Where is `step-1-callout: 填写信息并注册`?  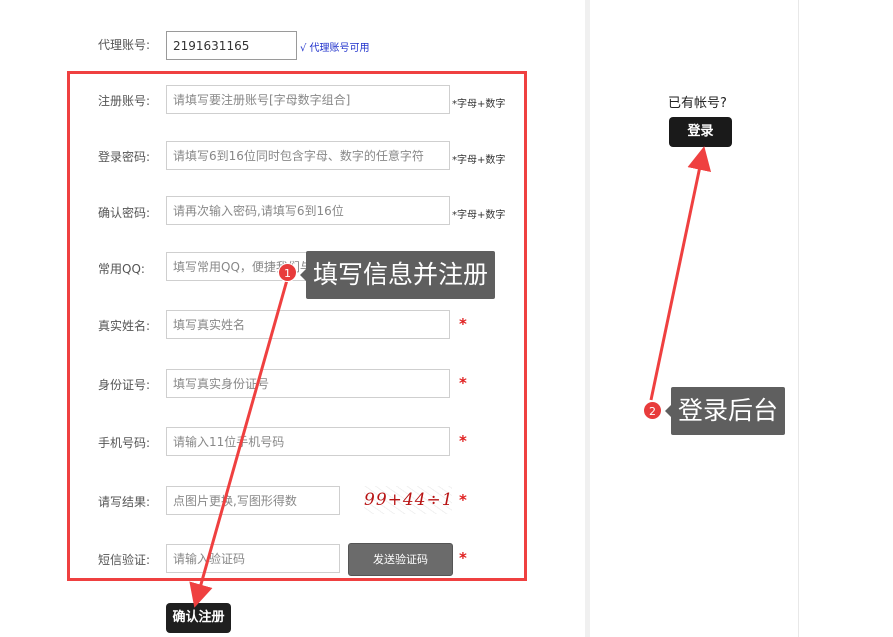 step-1-callout: 填写信息并注册 is located at coordinates (397, 275).